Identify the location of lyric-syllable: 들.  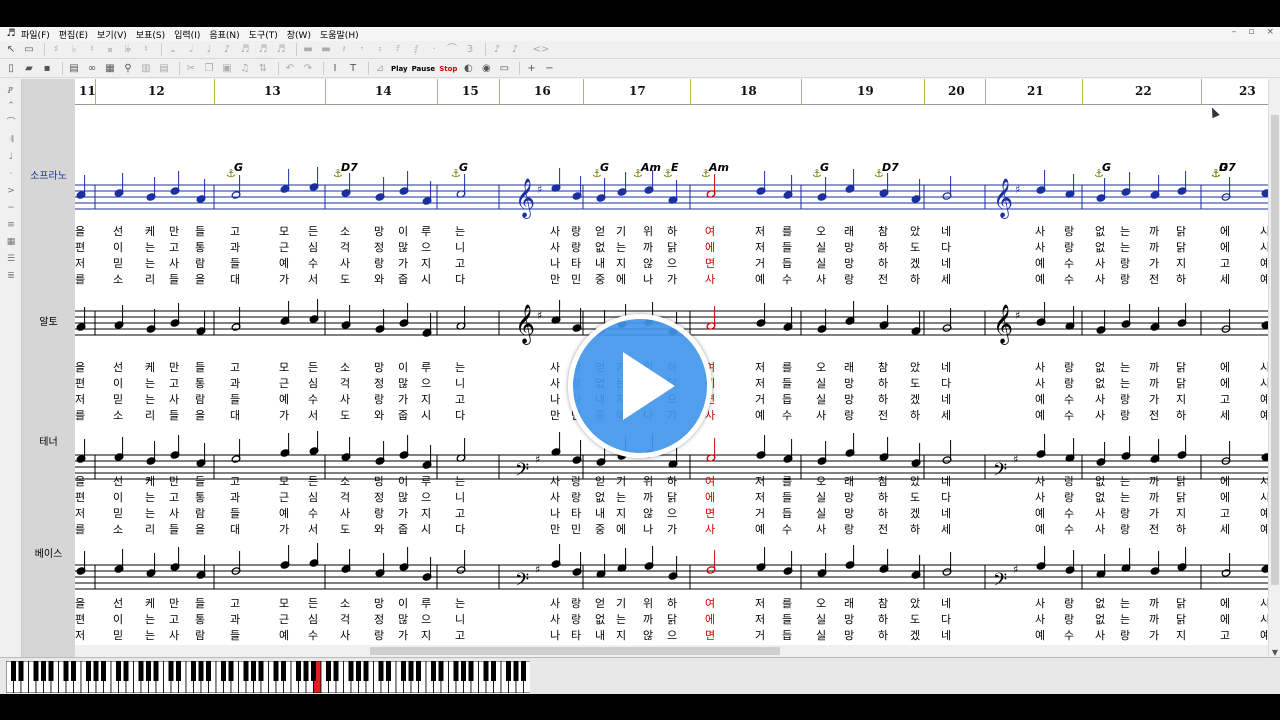
(235, 399).